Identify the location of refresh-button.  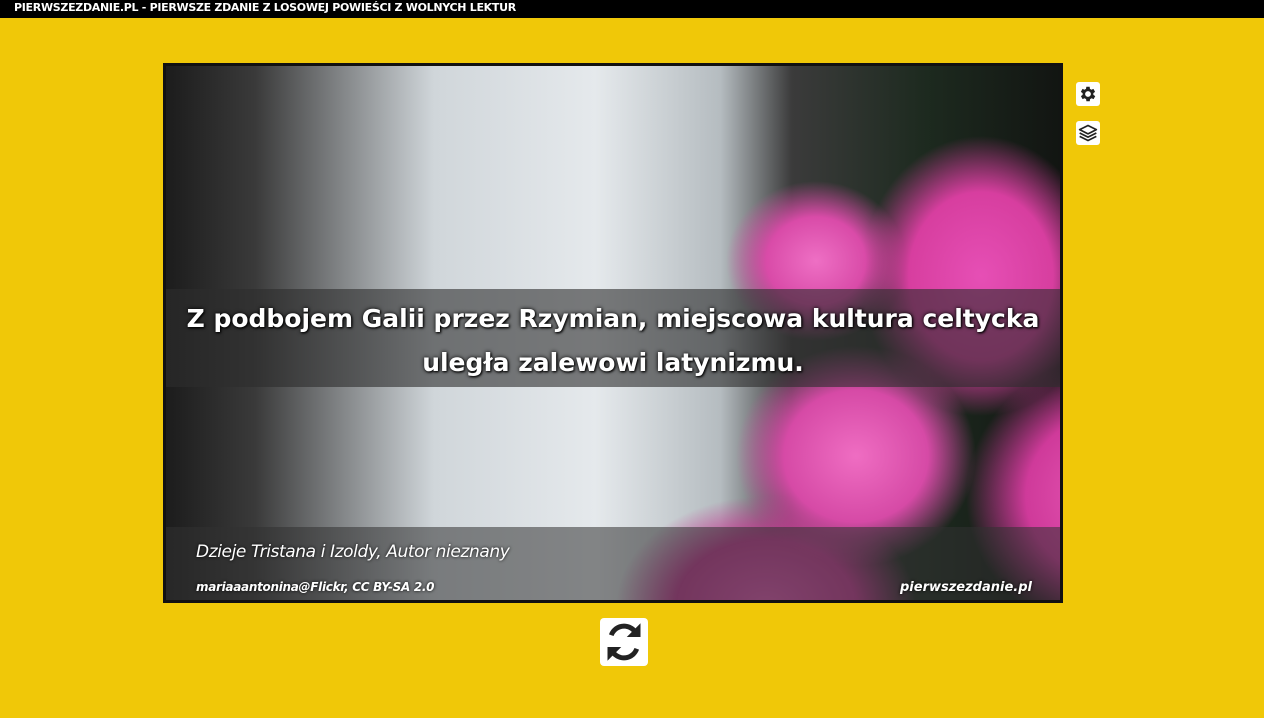
(624, 642).